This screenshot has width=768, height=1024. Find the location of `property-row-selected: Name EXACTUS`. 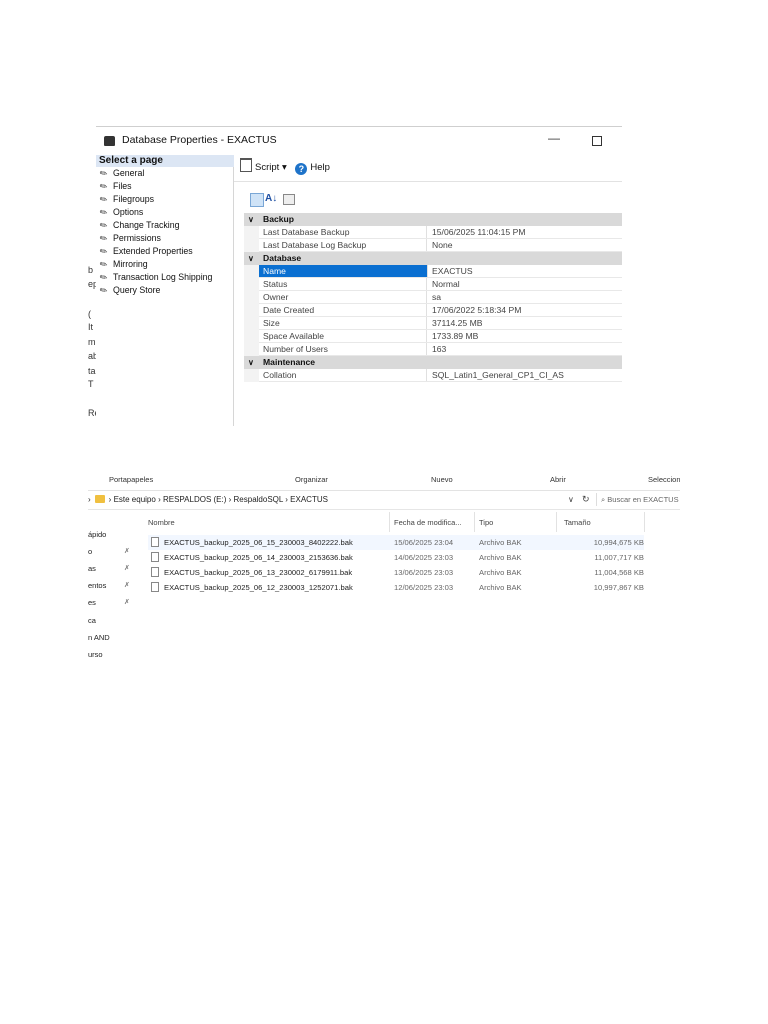

property-row-selected: Name EXACTUS is located at coordinates (433, 271).